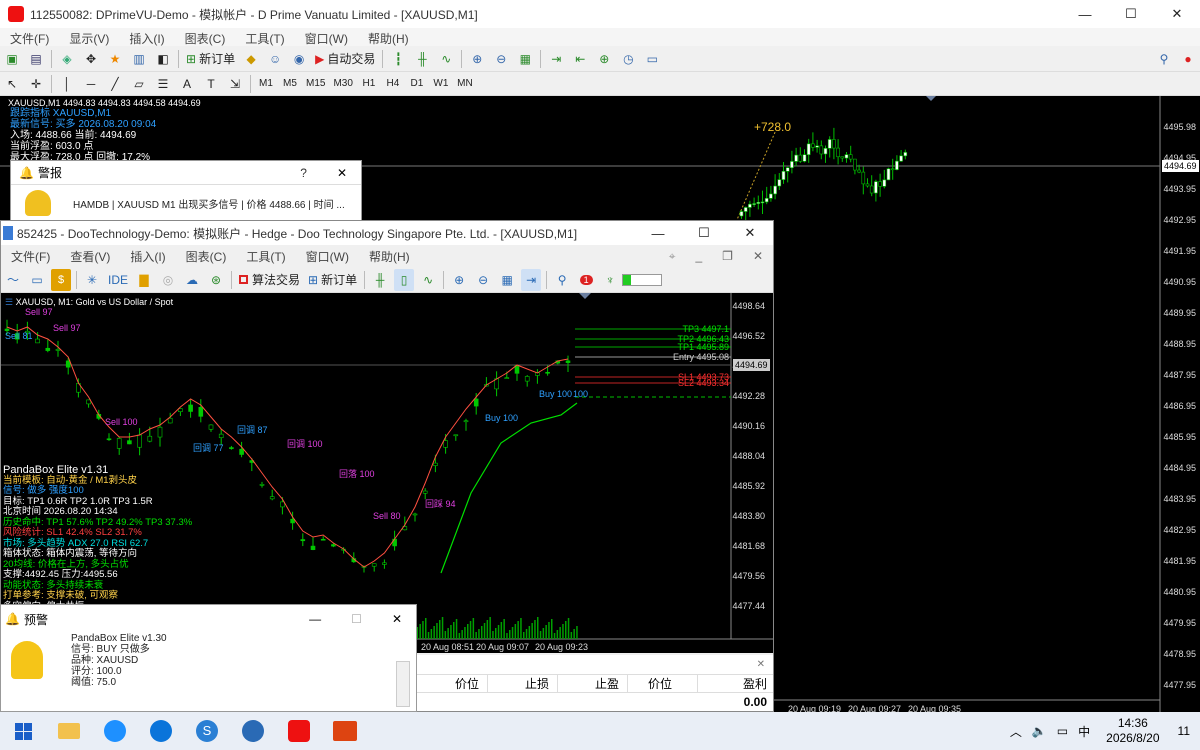  Describe the element at coordinates (115, 59) in the screenshot. I see `navigator-icon: ★` at that location.